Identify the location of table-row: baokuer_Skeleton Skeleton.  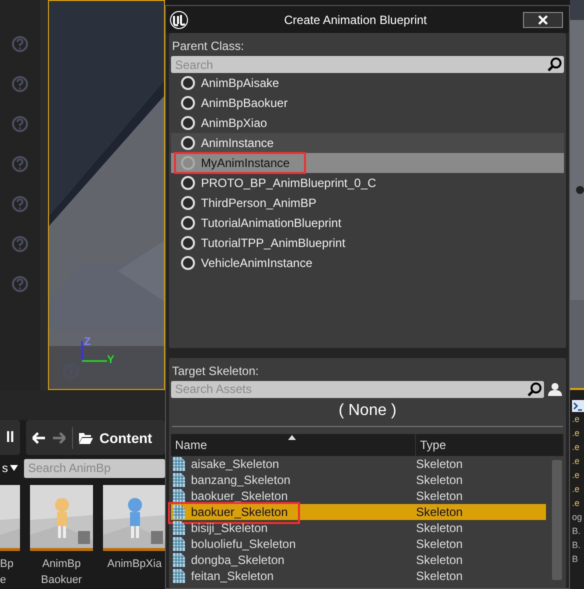
(358, 496).